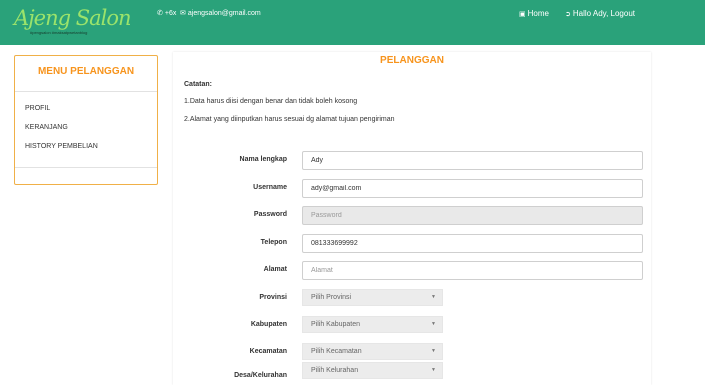 This screenshot has height=385, width=705. Describe the element at coordinates (472, 270) in the screenshot. I see `alamat-input` at that location.